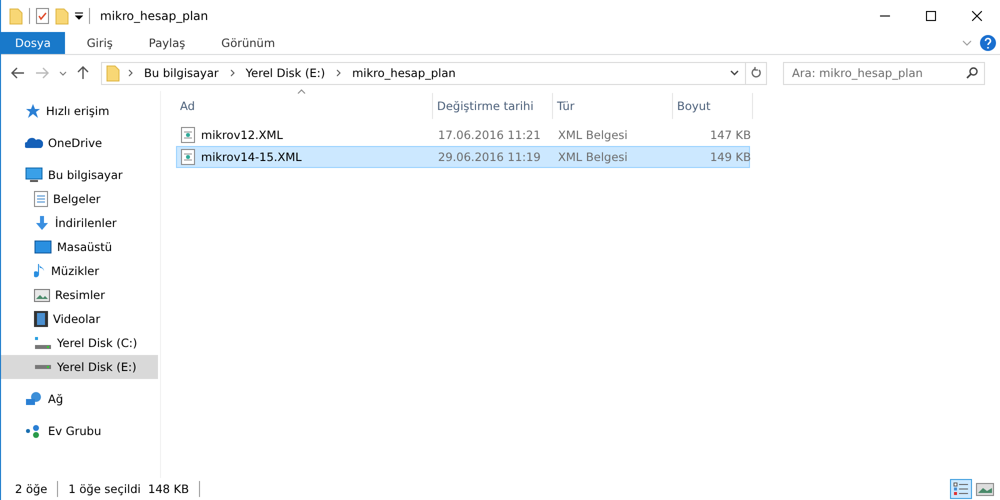  Describe the element at coordinates (42, 16) in the screenshot. I see `properties-icon` at that location.